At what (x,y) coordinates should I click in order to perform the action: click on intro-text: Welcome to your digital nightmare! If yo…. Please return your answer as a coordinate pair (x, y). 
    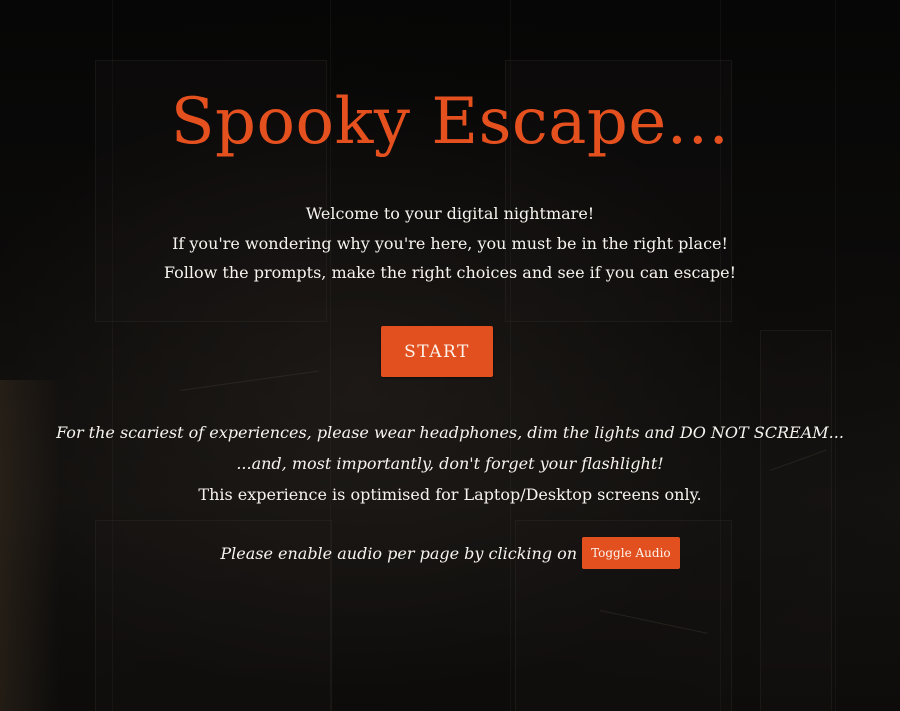
    Looking at the image, I should click on (450, 243).